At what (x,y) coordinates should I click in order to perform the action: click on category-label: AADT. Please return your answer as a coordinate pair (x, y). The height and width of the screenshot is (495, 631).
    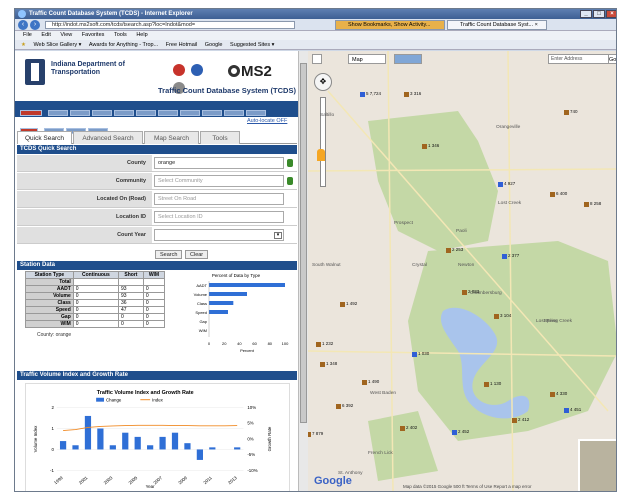
    Looking at the image, I should click on (201, 285).